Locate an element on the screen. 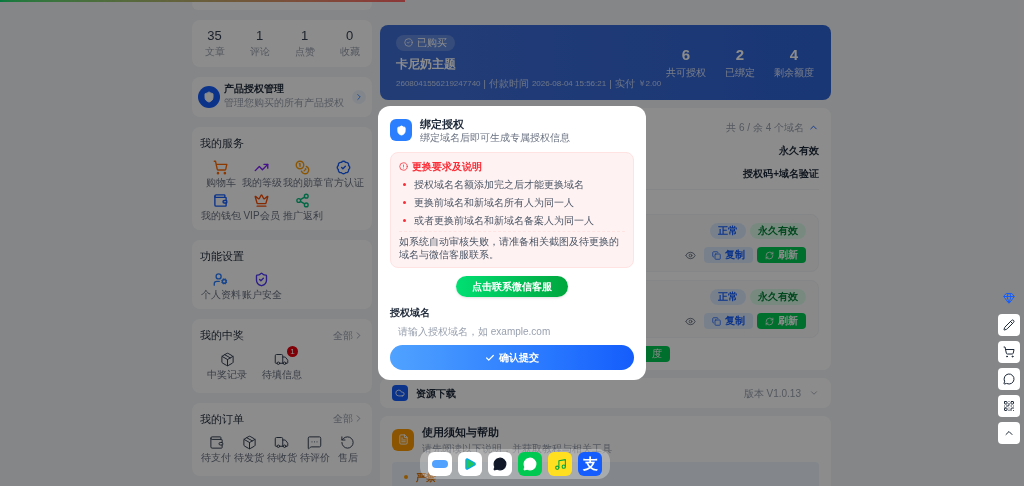  menu-item: 待支付 is located at coordinates (216, 449).